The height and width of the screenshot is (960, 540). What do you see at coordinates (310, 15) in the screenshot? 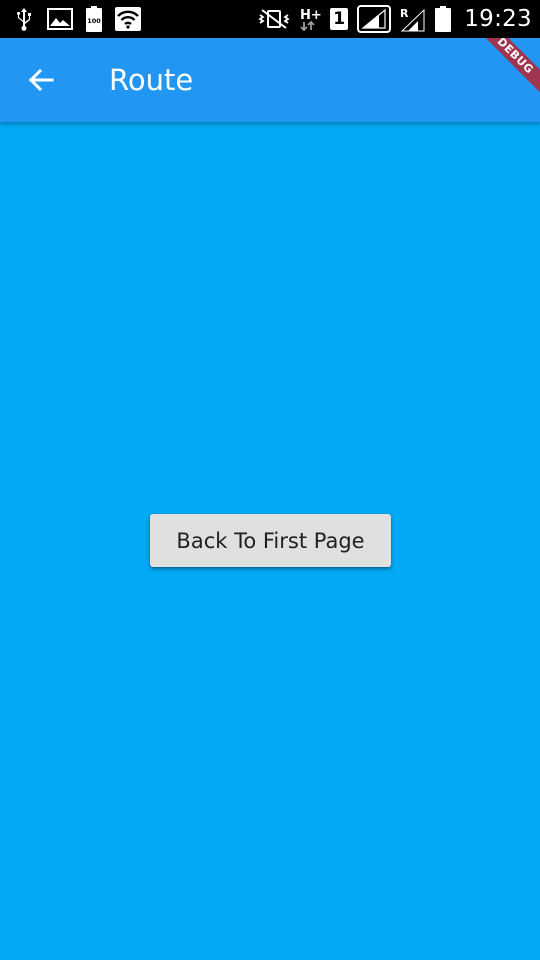
I see `network-type-label: H+` at bounding box center [310, 15].